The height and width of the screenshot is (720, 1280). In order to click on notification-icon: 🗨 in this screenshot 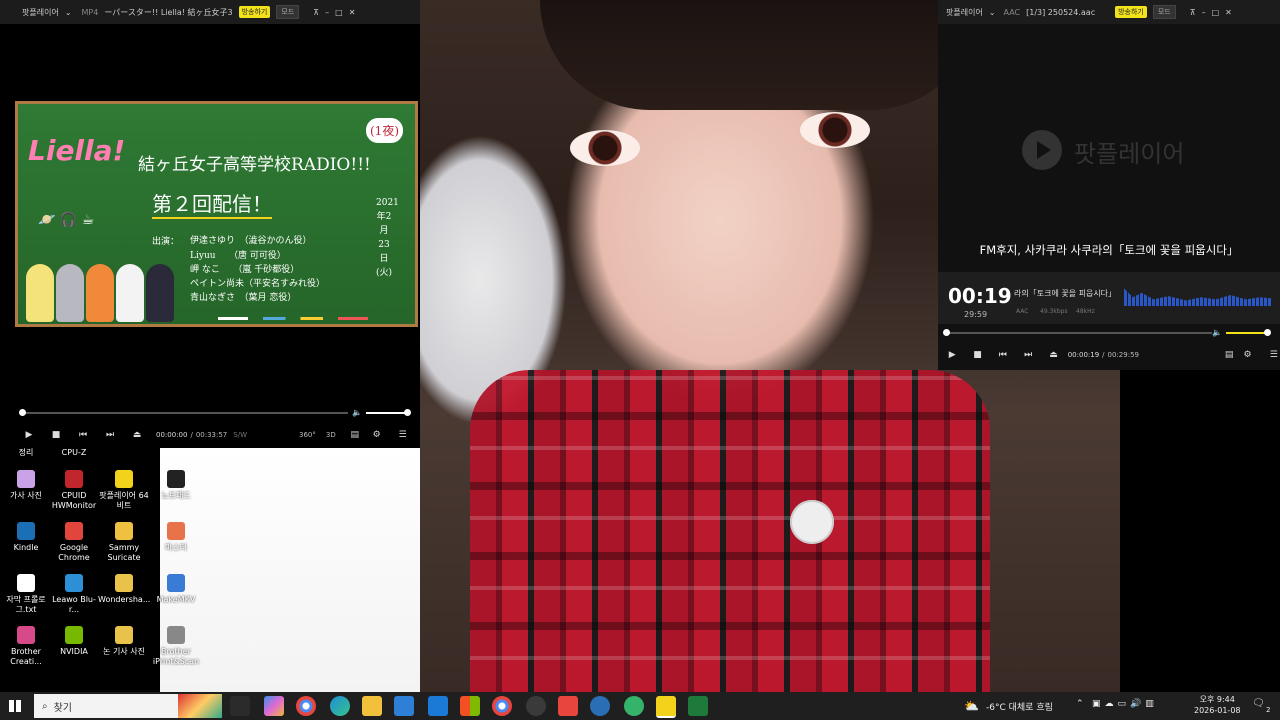, I will do `click(1258, 703)`.